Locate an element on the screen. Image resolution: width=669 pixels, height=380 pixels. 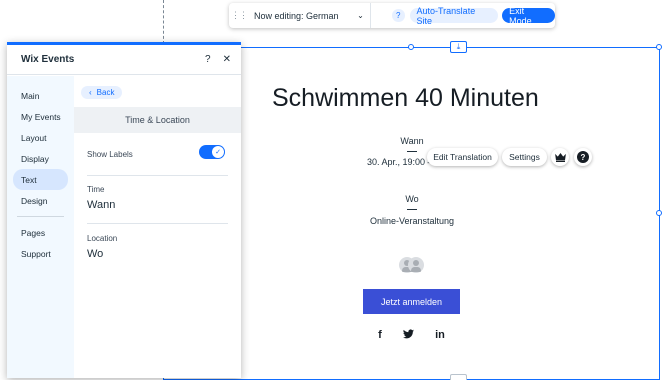
back-label: Back is located at coordinates (105, 92).